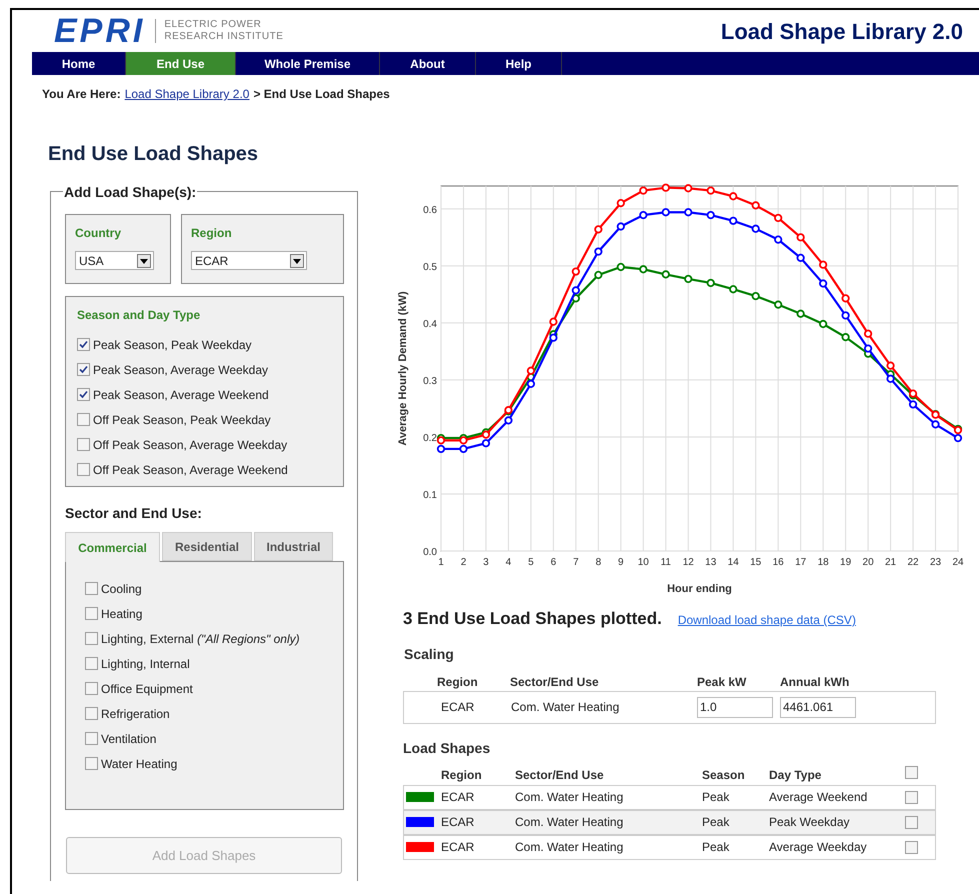  I want to click on x-tick-label: 5, so click(531, 562).